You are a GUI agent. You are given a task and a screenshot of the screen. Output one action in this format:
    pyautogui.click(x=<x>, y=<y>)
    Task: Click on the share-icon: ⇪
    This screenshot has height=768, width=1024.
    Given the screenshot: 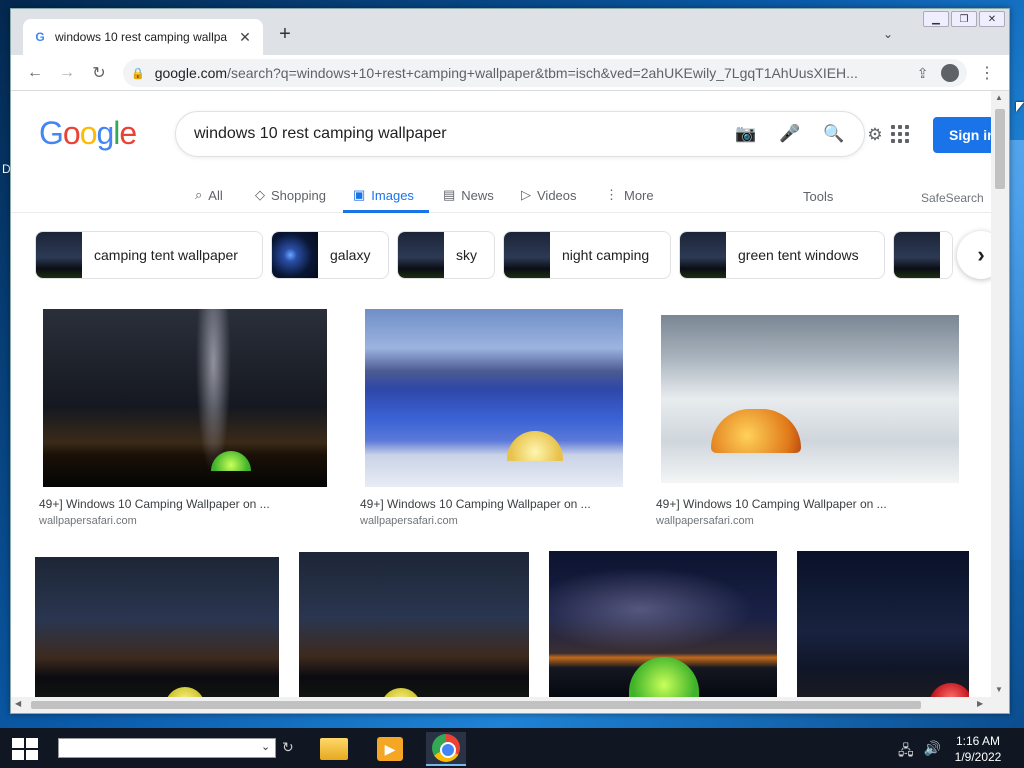 What is the action you would take?
    pyautogui.click(x=923, y=73)
    